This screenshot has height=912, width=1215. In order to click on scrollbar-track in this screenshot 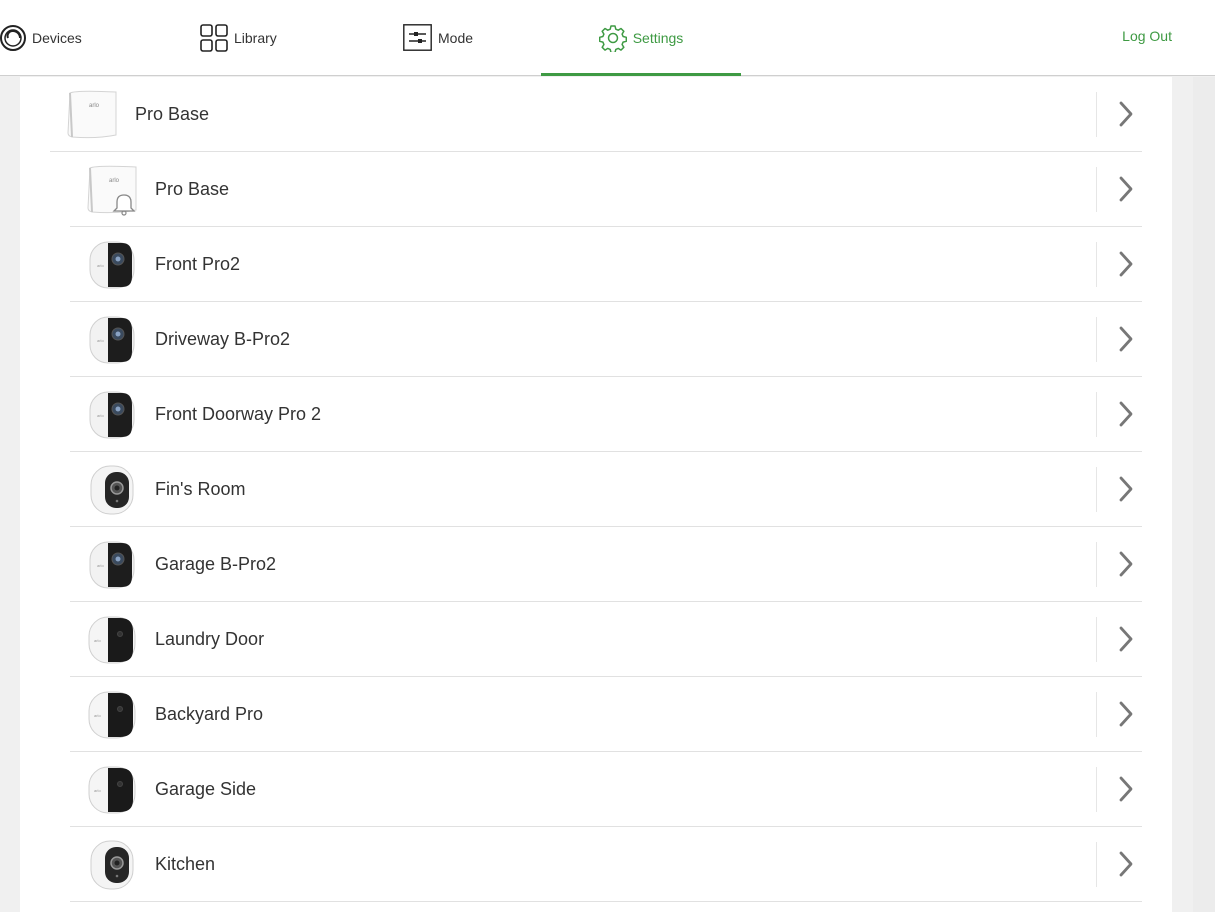, I will do `click(1204, 494)`.